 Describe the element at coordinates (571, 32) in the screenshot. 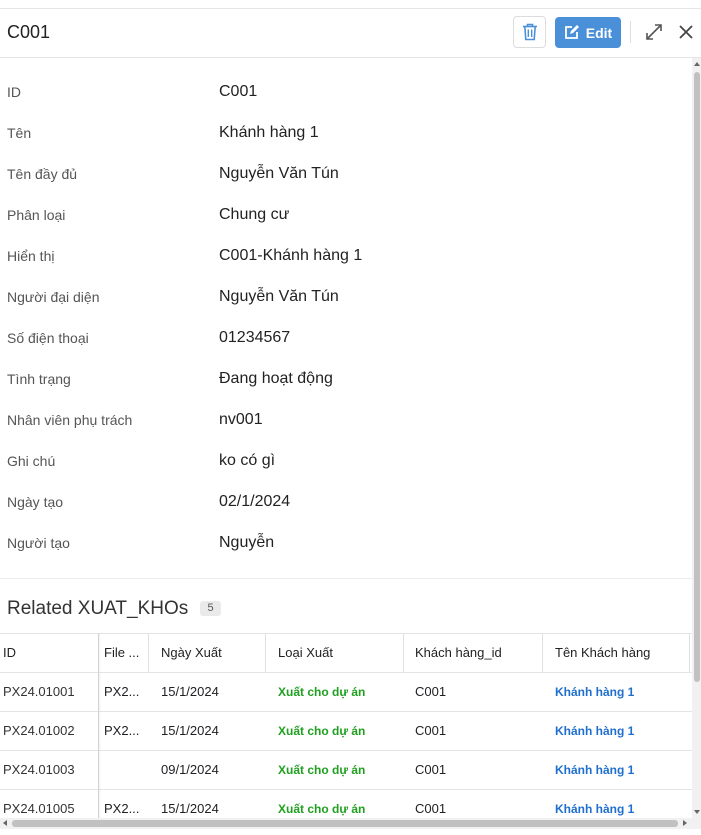

I see `edit-icon` at that location.